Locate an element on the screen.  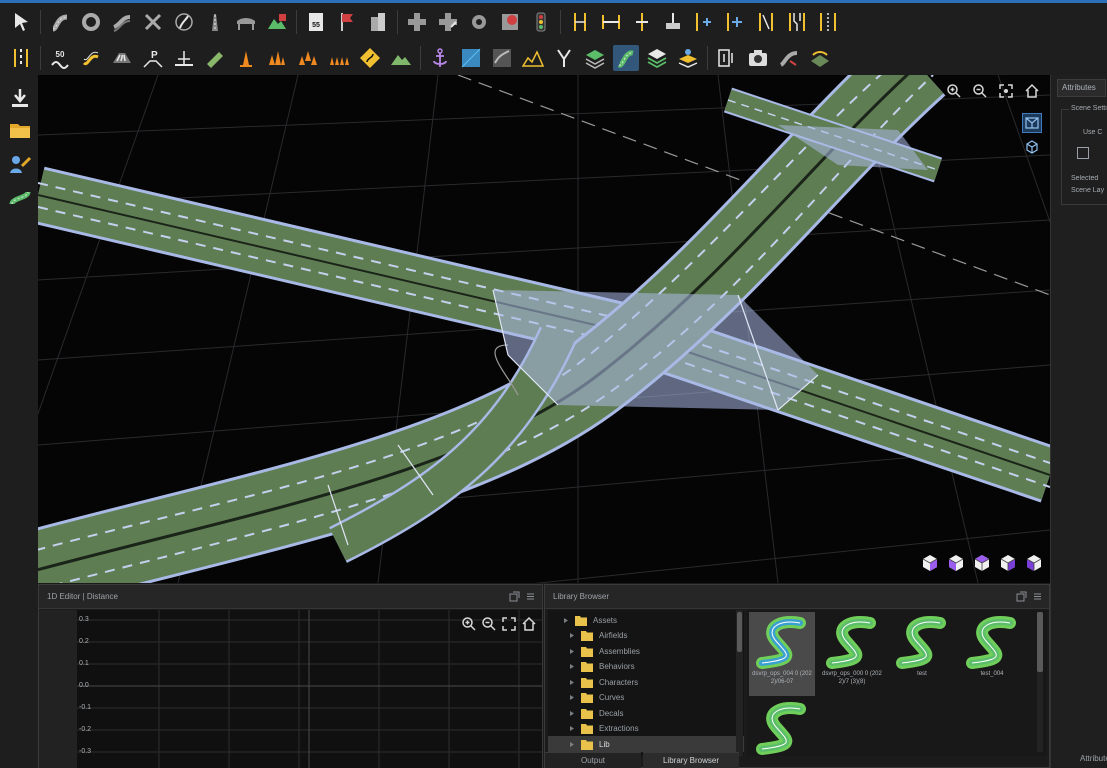
split-path-icon is located at coordinates (564, 58).